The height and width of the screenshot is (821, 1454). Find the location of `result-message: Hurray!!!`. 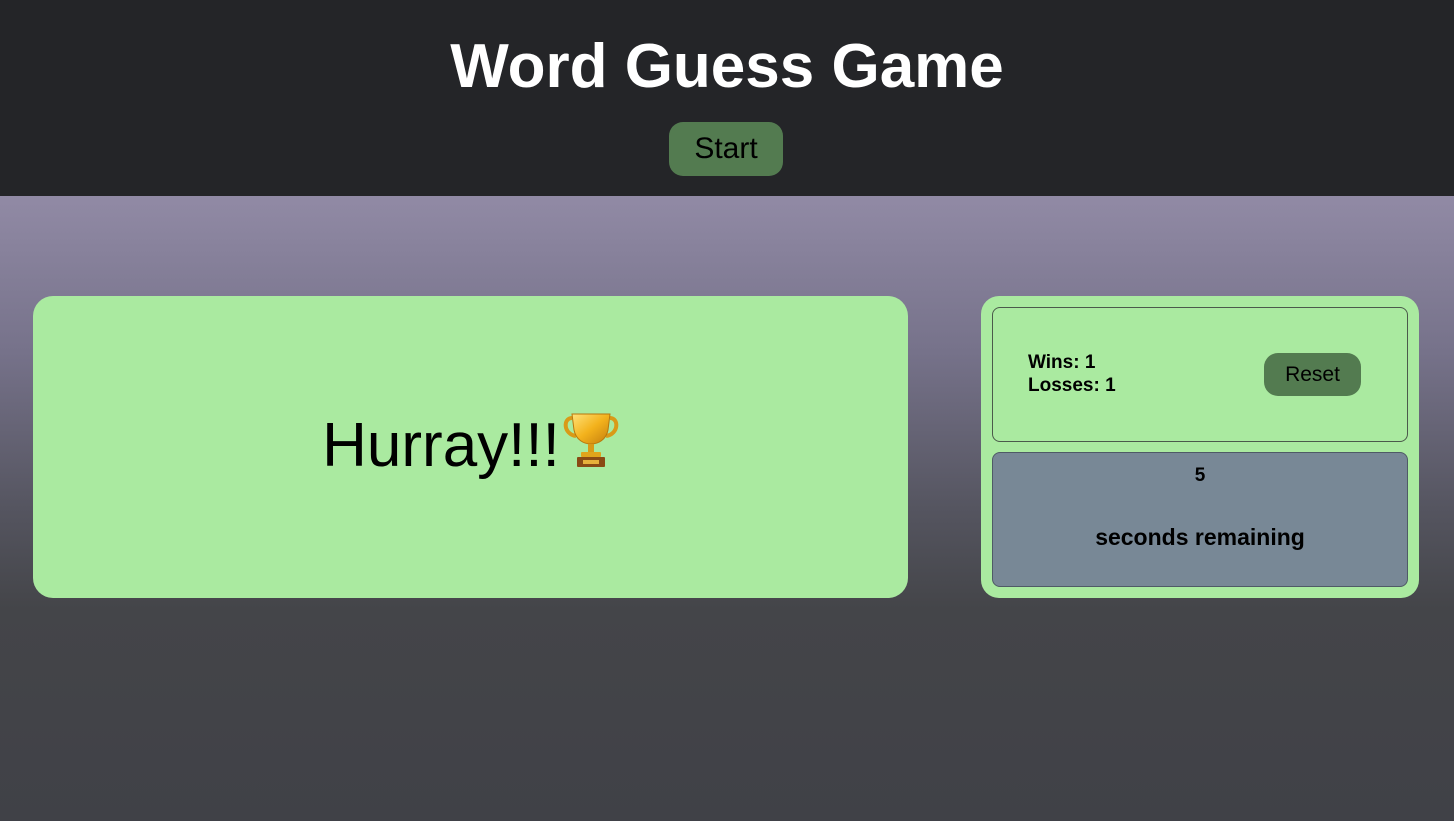

result-message: Hurray!!! is located at coordinates (471, 448).